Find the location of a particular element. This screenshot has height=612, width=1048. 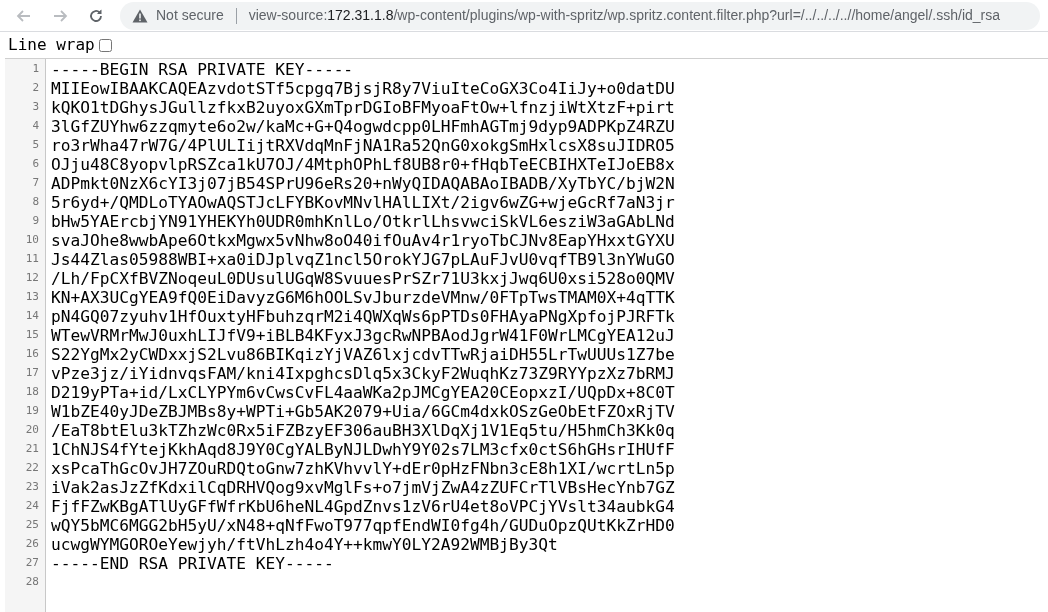

line-number: 24 is located at coordinates (32, 506).